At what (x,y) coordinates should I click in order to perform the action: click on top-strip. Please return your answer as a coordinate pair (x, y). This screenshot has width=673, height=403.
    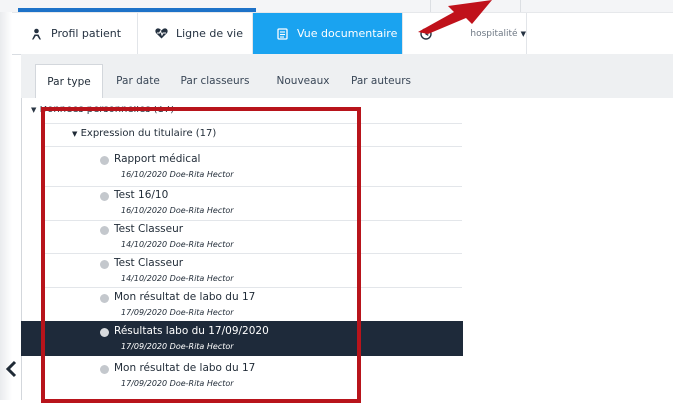
    Looking at the image, I should click on (336, 6).